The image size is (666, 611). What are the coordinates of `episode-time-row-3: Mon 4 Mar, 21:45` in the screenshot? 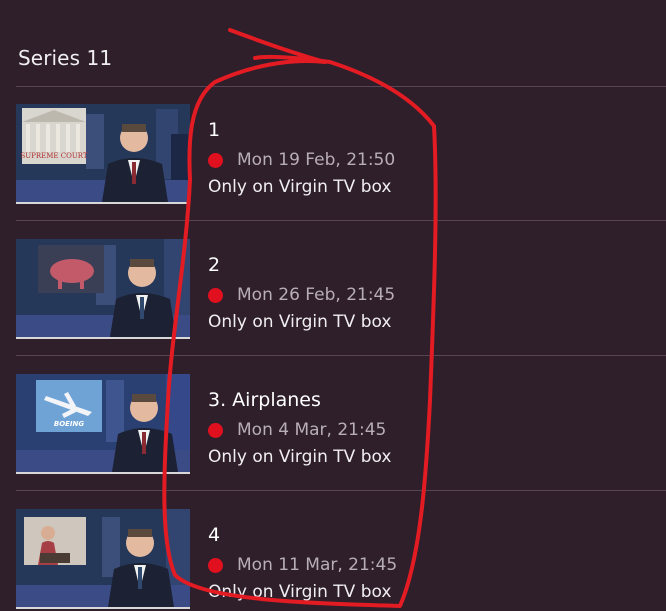 It's located at (297, 430).